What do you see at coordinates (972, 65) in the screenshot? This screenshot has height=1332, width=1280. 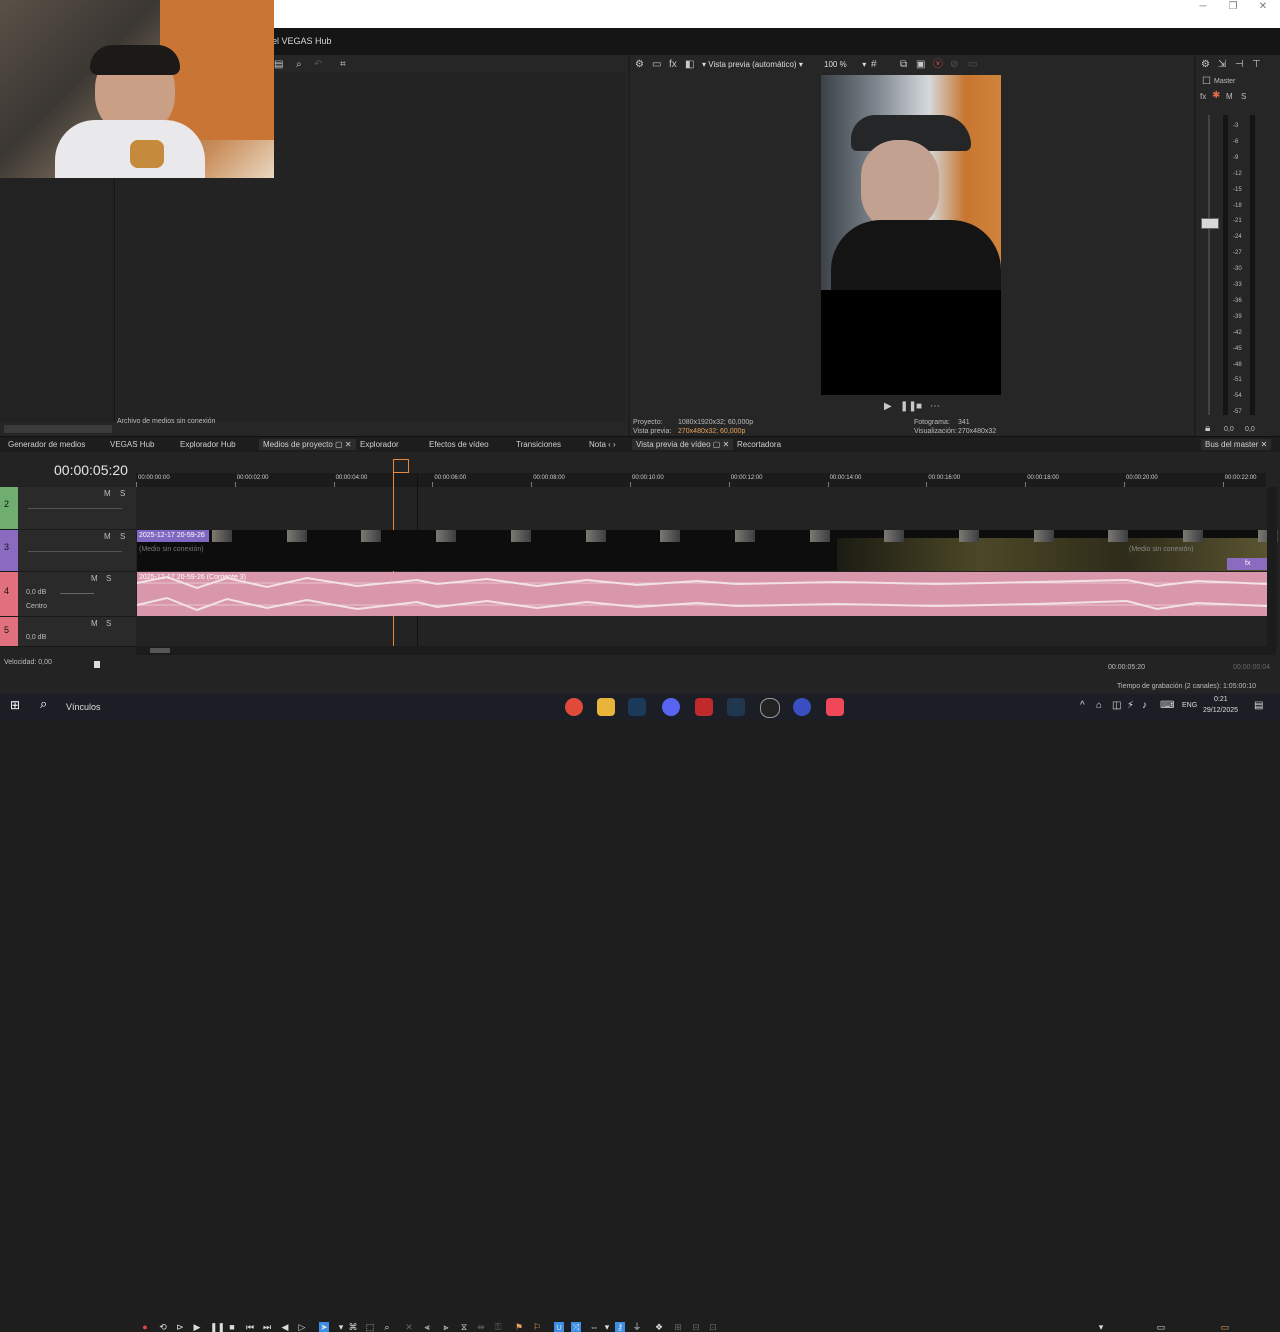 I see `guides-icon: ▭` at bounding box center [972, 65].